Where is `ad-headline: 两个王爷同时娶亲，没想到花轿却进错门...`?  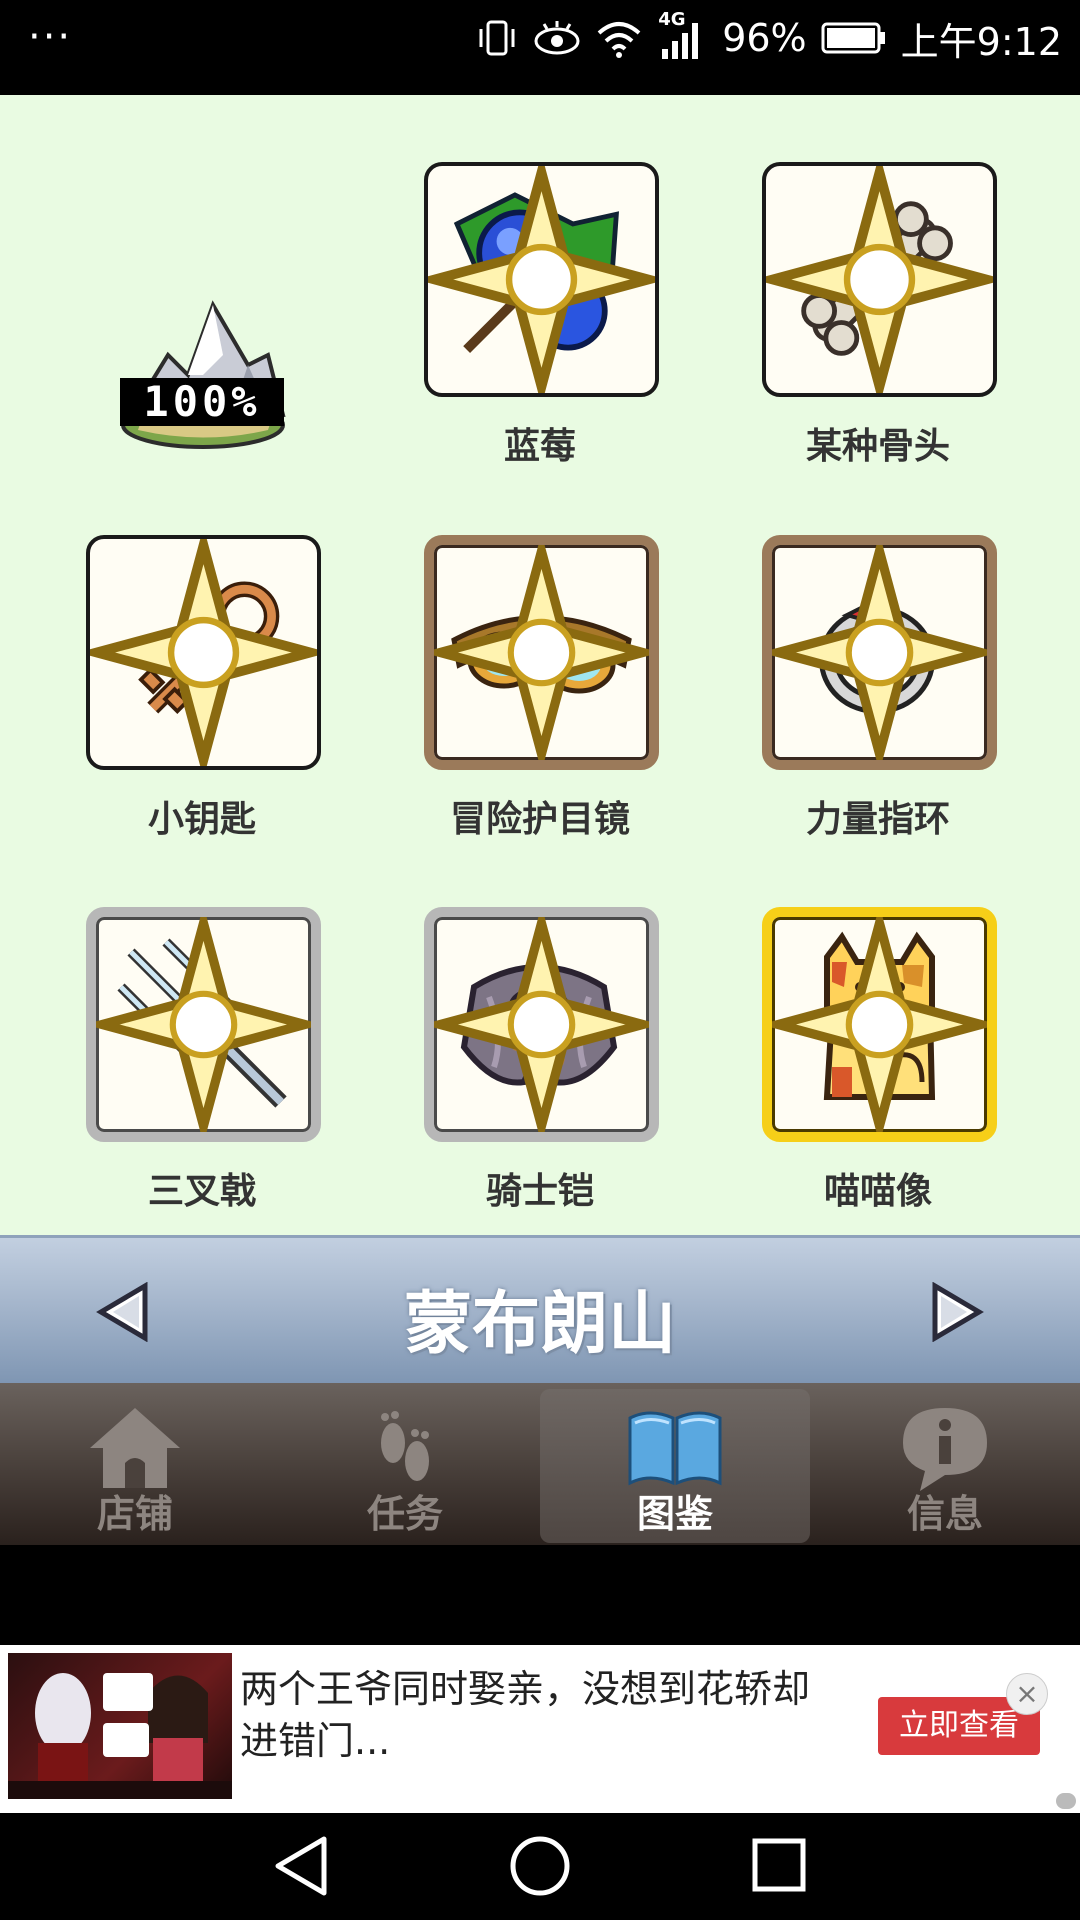 ad-headline: 两个王爷同时娶亲，没想到花轿却进错门... is located at coordinates (530, 1715).